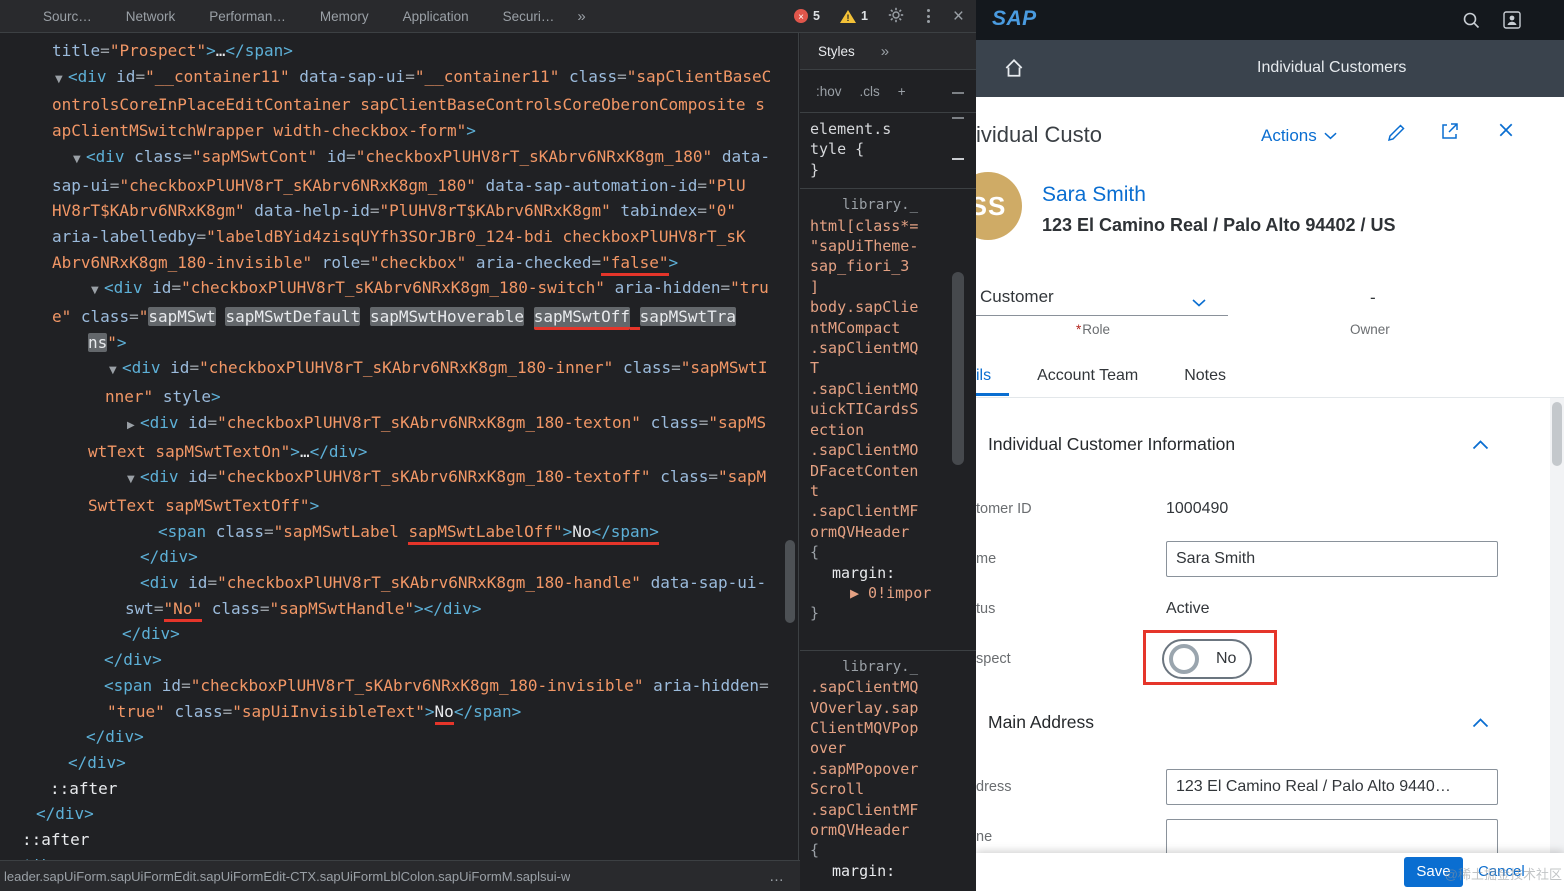 This screenshot has height=891, width=1564. Describe the element at coordinates (888, 450) in the screenshot. I see `css-line: .sapClientMO` at that location.